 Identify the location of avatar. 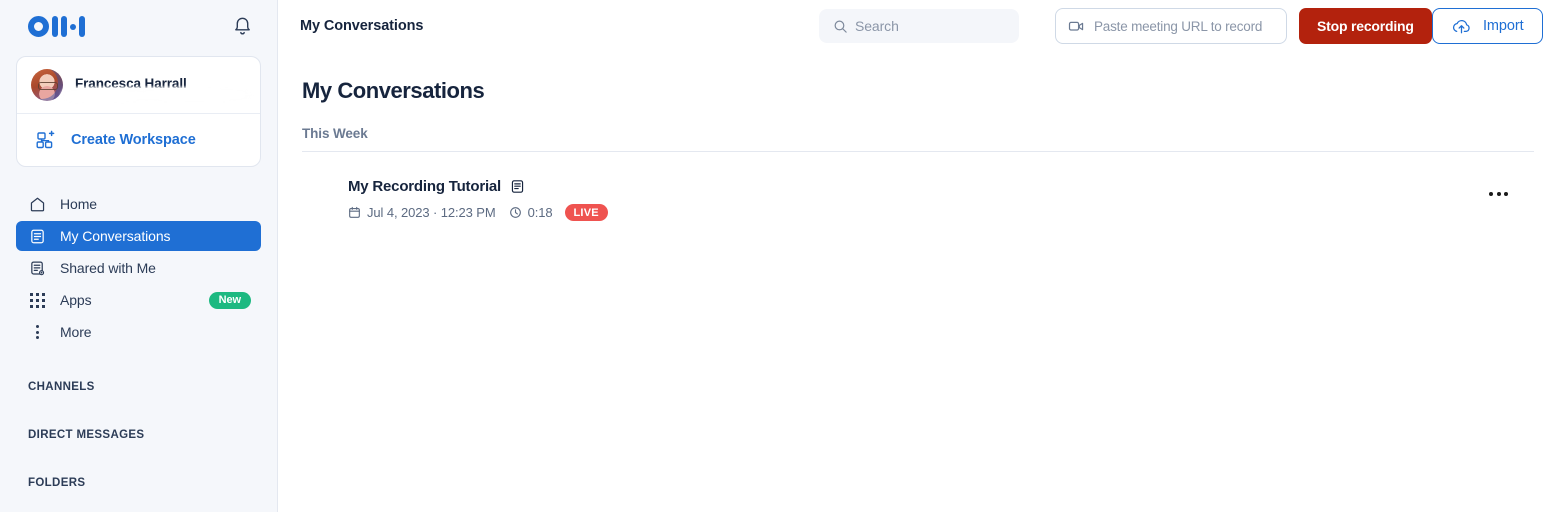
(47, 85).